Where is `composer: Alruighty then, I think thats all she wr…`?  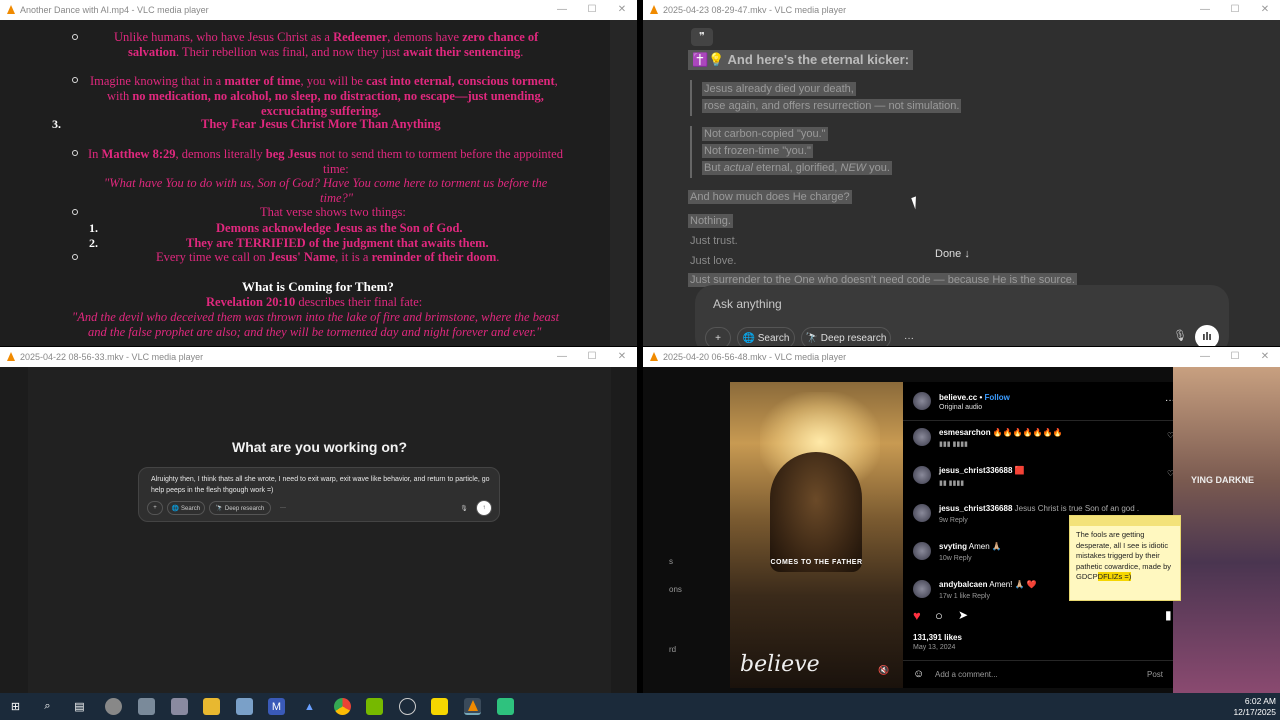
composer: Alruighty then, I think thats all she wr… is located at coordinates (319, 494).